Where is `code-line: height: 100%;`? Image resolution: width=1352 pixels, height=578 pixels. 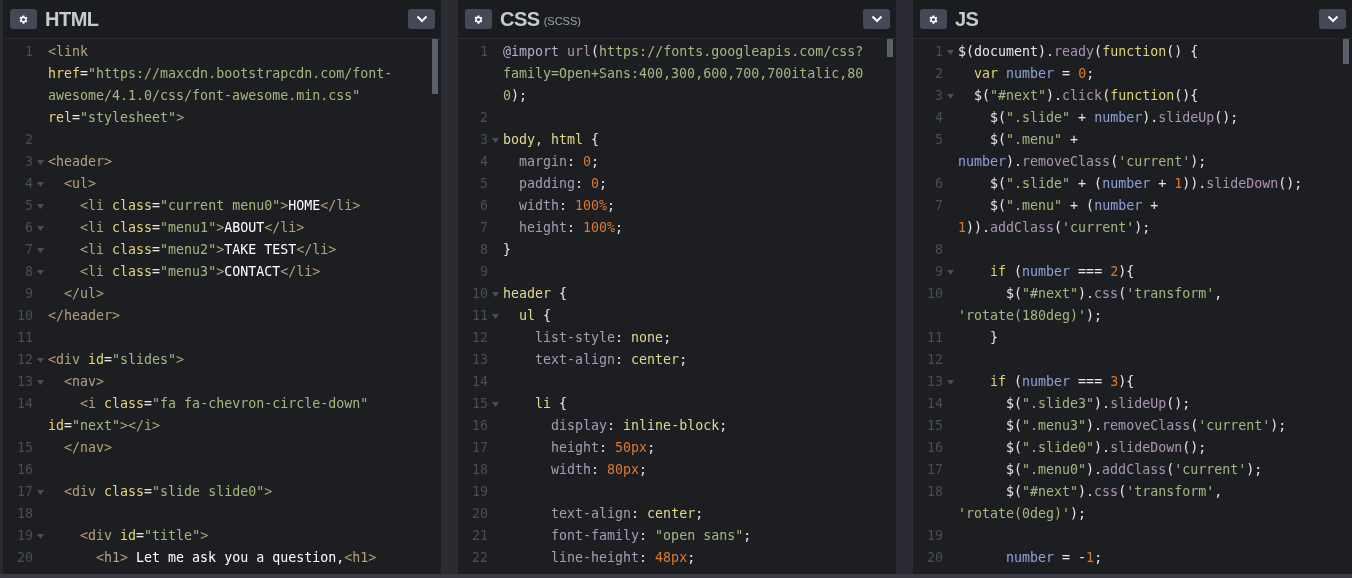 code-line: height: 100%; is located at coordinates (571, 228).